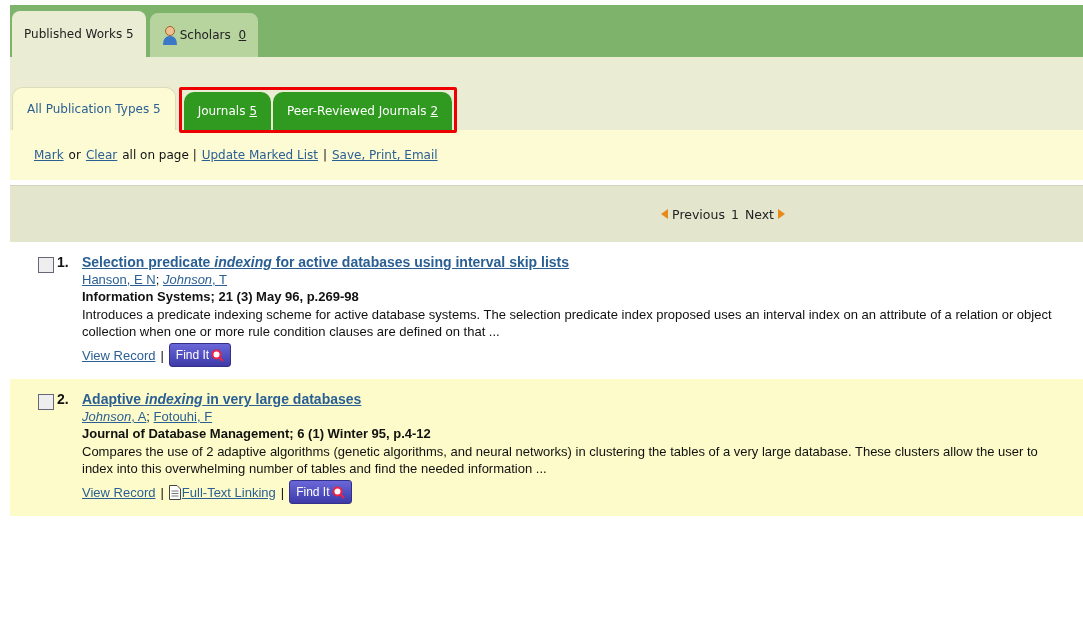 The width and height of the screenshot is (1083, 630). What do you see at coordinates (363, 111) in the screenshot?
I see `tab: Peer-Reviewed Journals 2` at bounding box center [363, 111].